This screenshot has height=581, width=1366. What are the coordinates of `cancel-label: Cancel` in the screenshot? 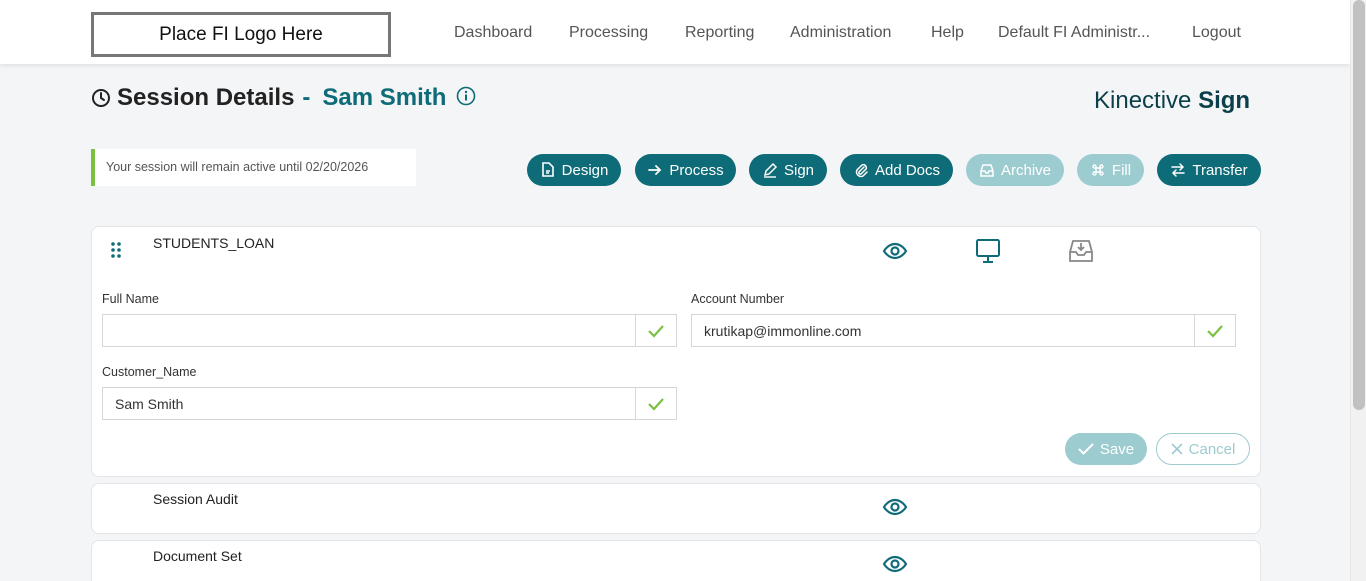 It's located at (1212, 449).